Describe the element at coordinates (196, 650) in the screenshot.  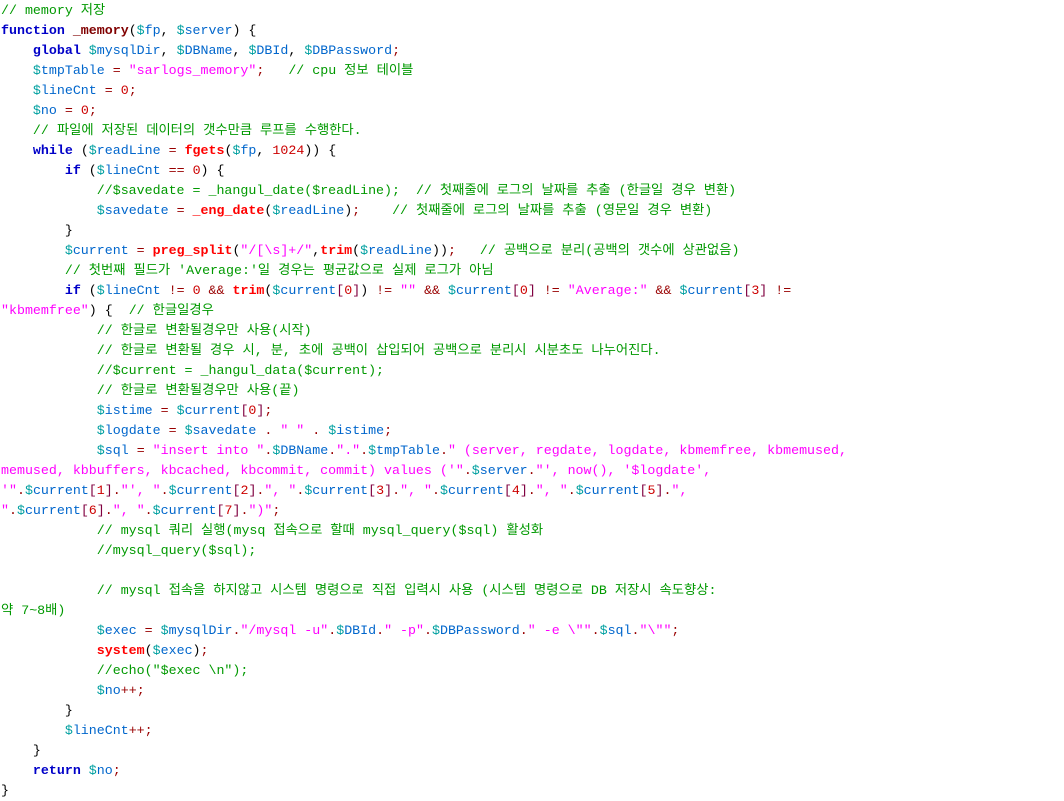
I see `code-token-punc: )` at that location.